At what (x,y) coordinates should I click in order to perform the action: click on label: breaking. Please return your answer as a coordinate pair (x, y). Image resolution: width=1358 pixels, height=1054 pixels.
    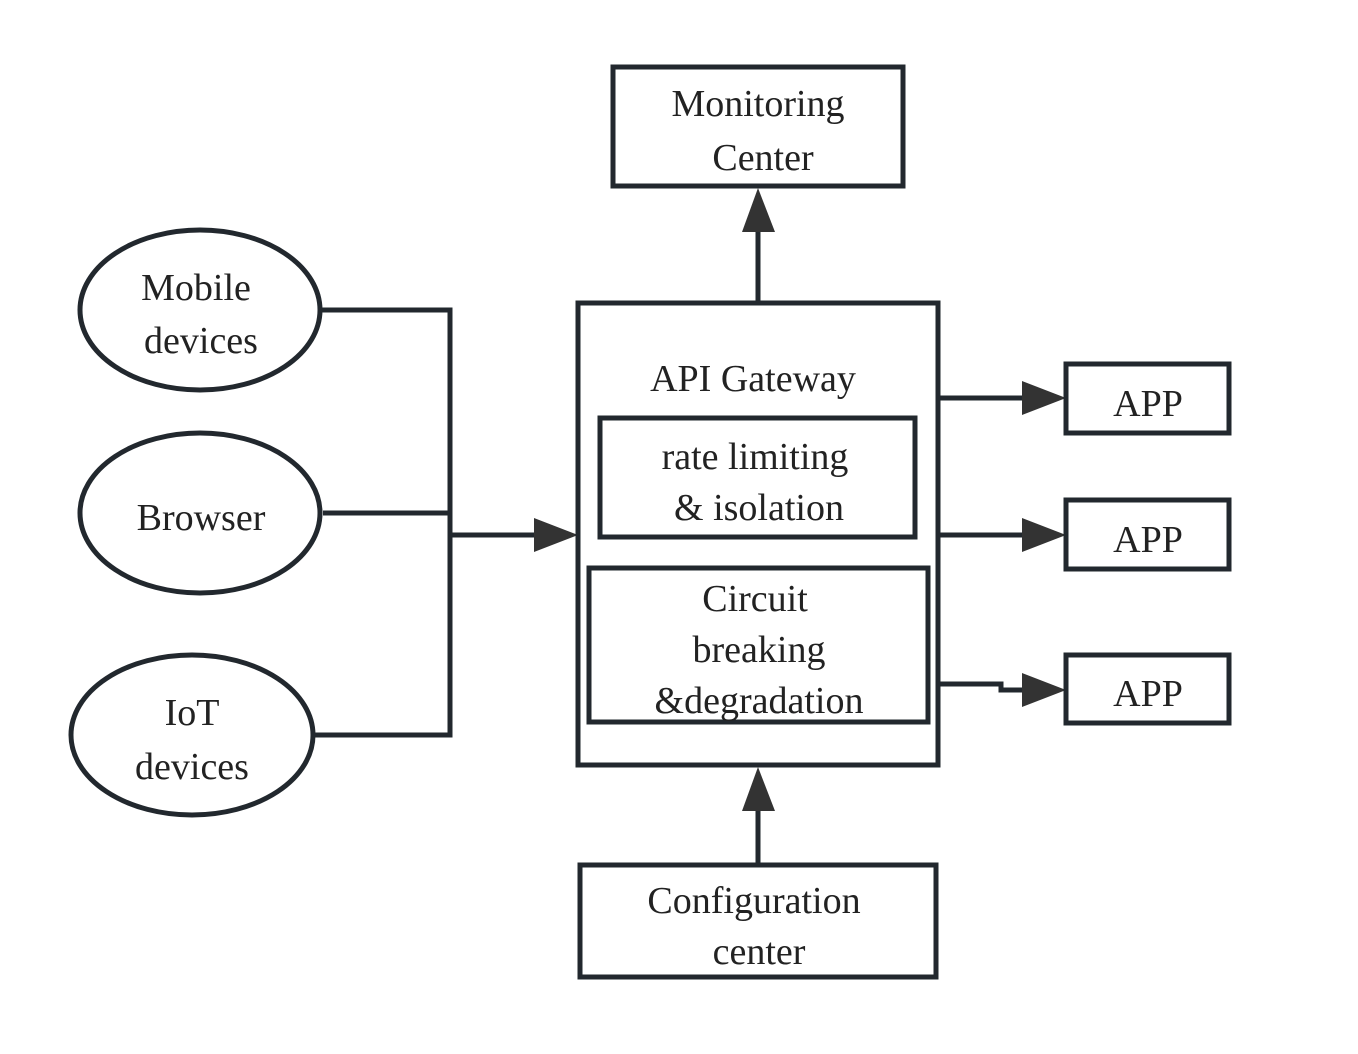
    Looking at the image, I should click on (759, 650).